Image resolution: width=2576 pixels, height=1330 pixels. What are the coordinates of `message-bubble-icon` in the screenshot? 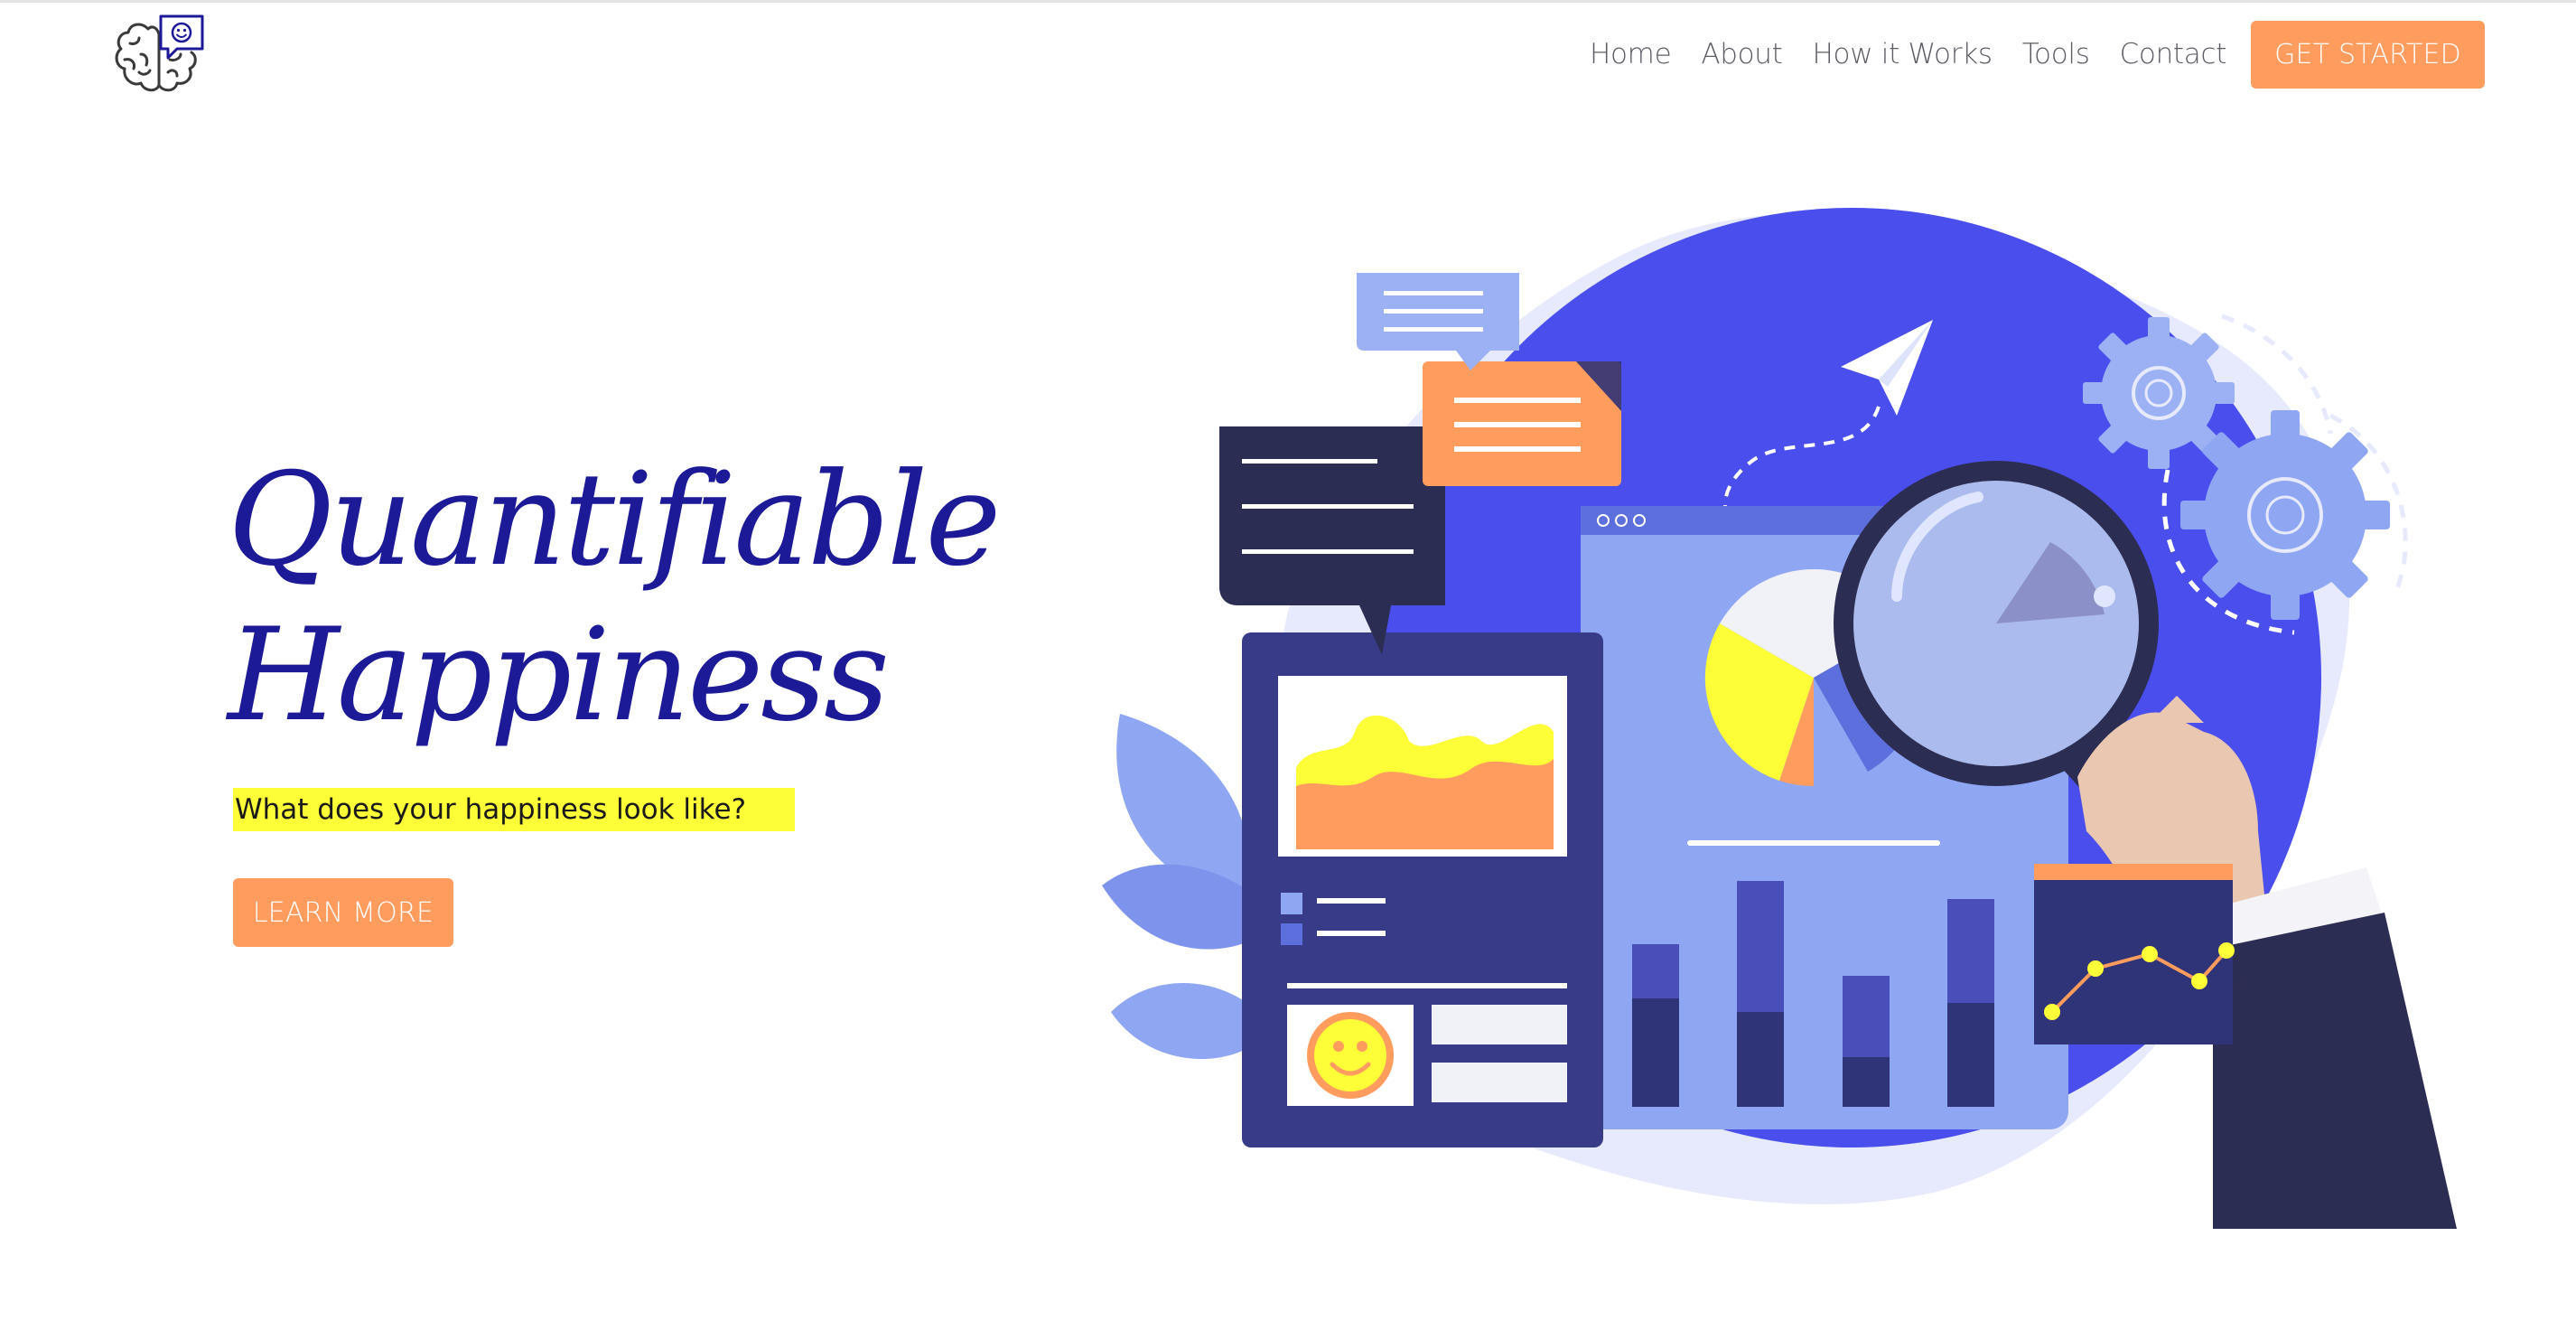 It's located at (1522, 423).